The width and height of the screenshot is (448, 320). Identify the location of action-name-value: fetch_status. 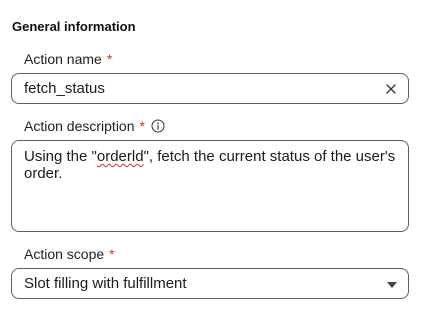
(64, 88).